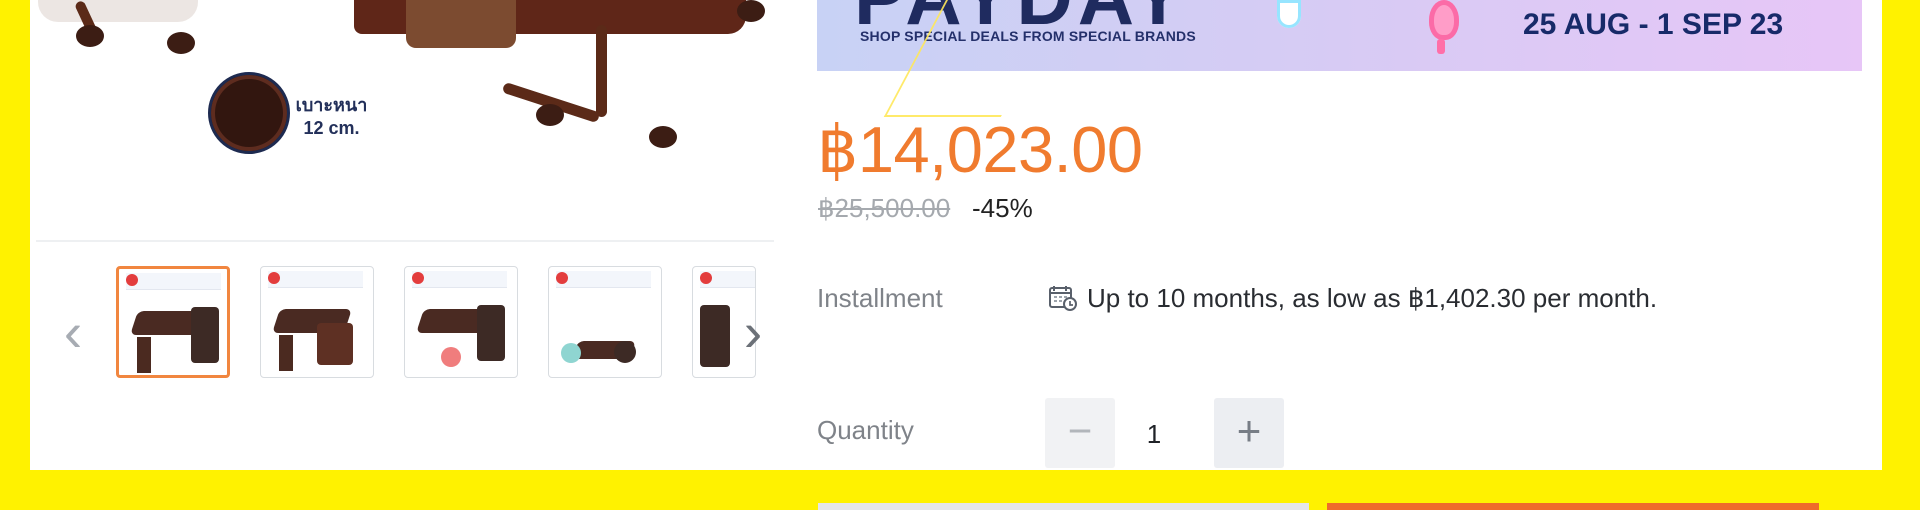 The image size is (1920, 510). Describe the element at coordinates (1289, 14) in the screenshot. I see `lightbulb-balloon-icon` at that location.